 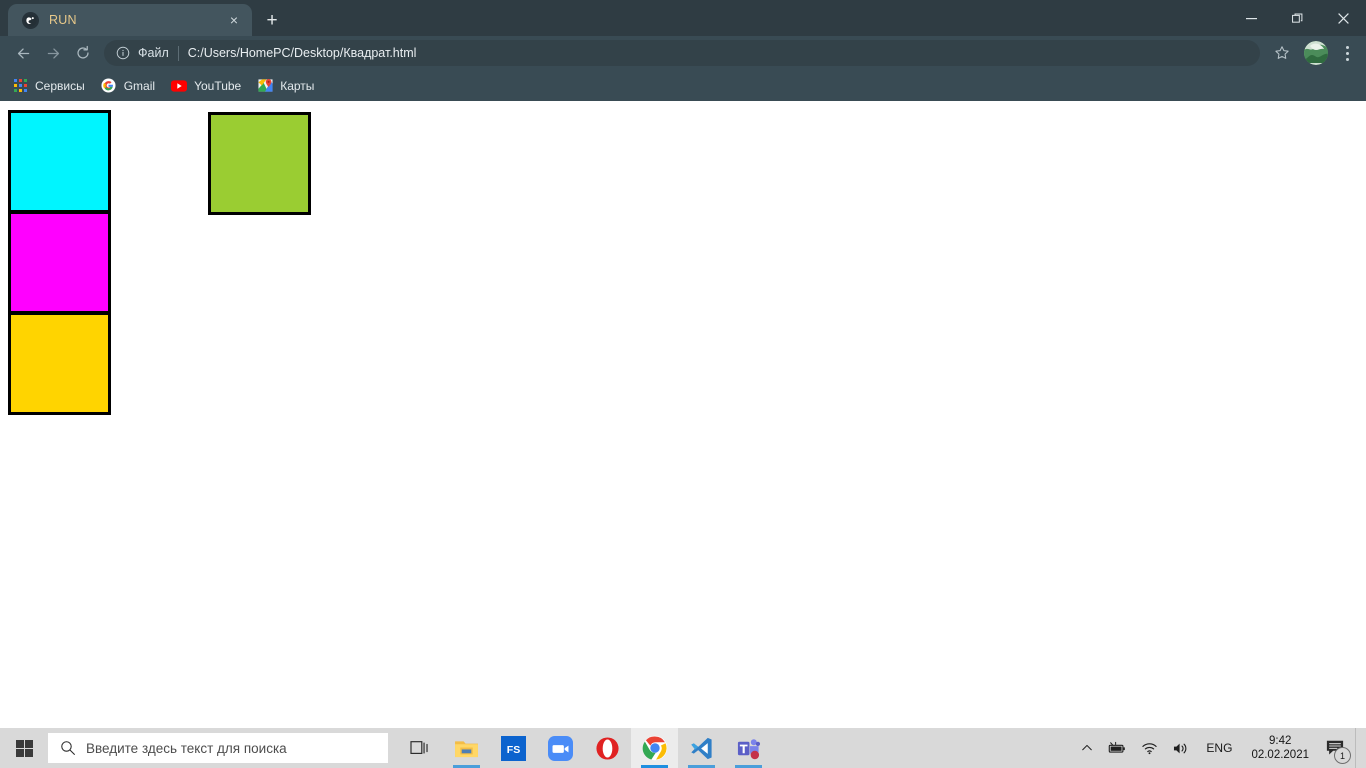 What do you see at coordinates (1316, 53) in the screenshot?
I see `profile-avatar` at bounding box center [1316, 53].